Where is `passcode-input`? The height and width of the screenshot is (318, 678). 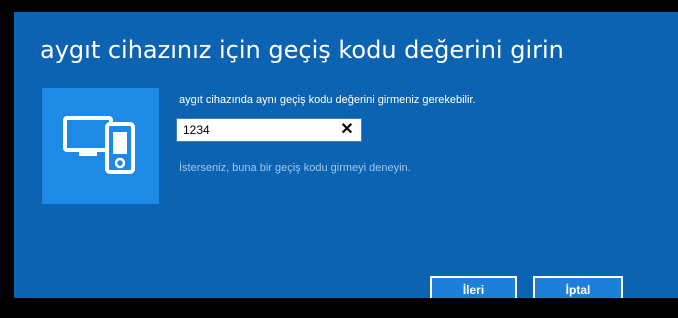
passcode-input is located at coordinates (258, 130).